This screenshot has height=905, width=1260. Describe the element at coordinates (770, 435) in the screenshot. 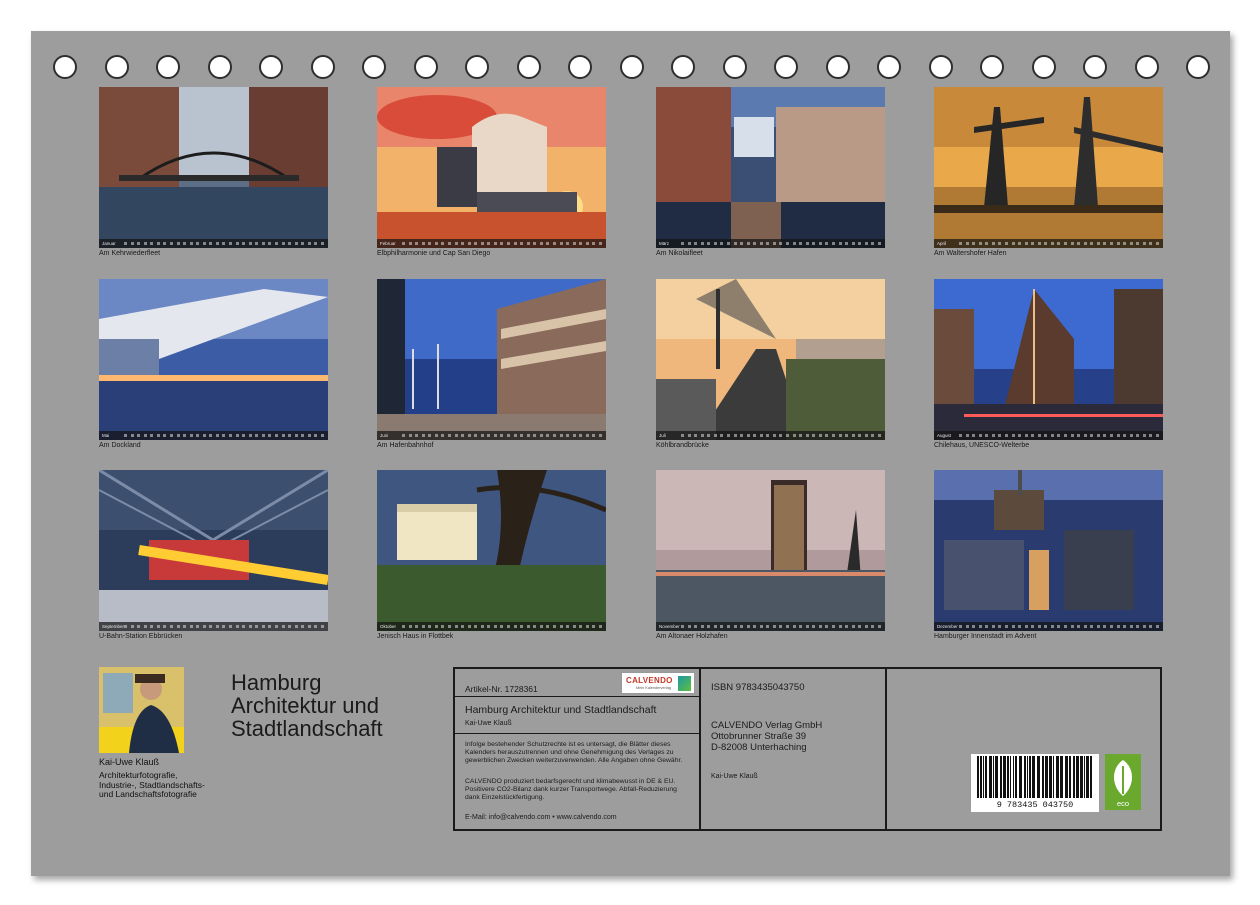

I see `date-strip: Juli` at that location.